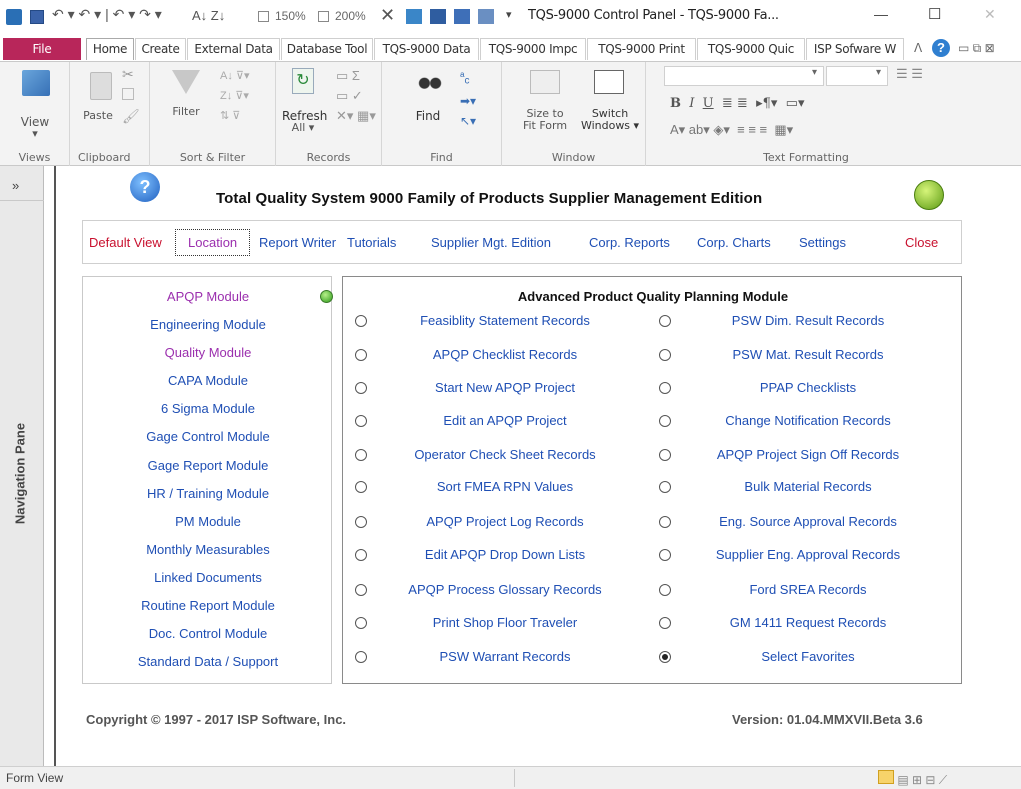 This screenshot has height=789, width=1021. I want to click on font-name-select: ▾, so click(744, 76).